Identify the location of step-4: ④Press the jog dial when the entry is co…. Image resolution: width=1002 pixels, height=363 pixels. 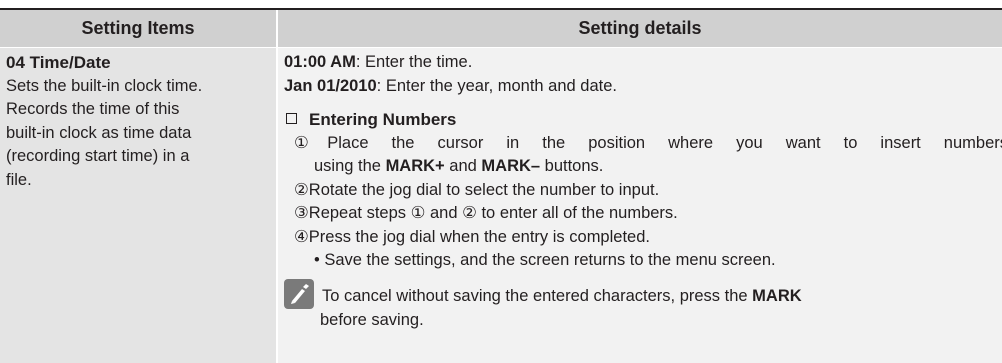
(472, 236).